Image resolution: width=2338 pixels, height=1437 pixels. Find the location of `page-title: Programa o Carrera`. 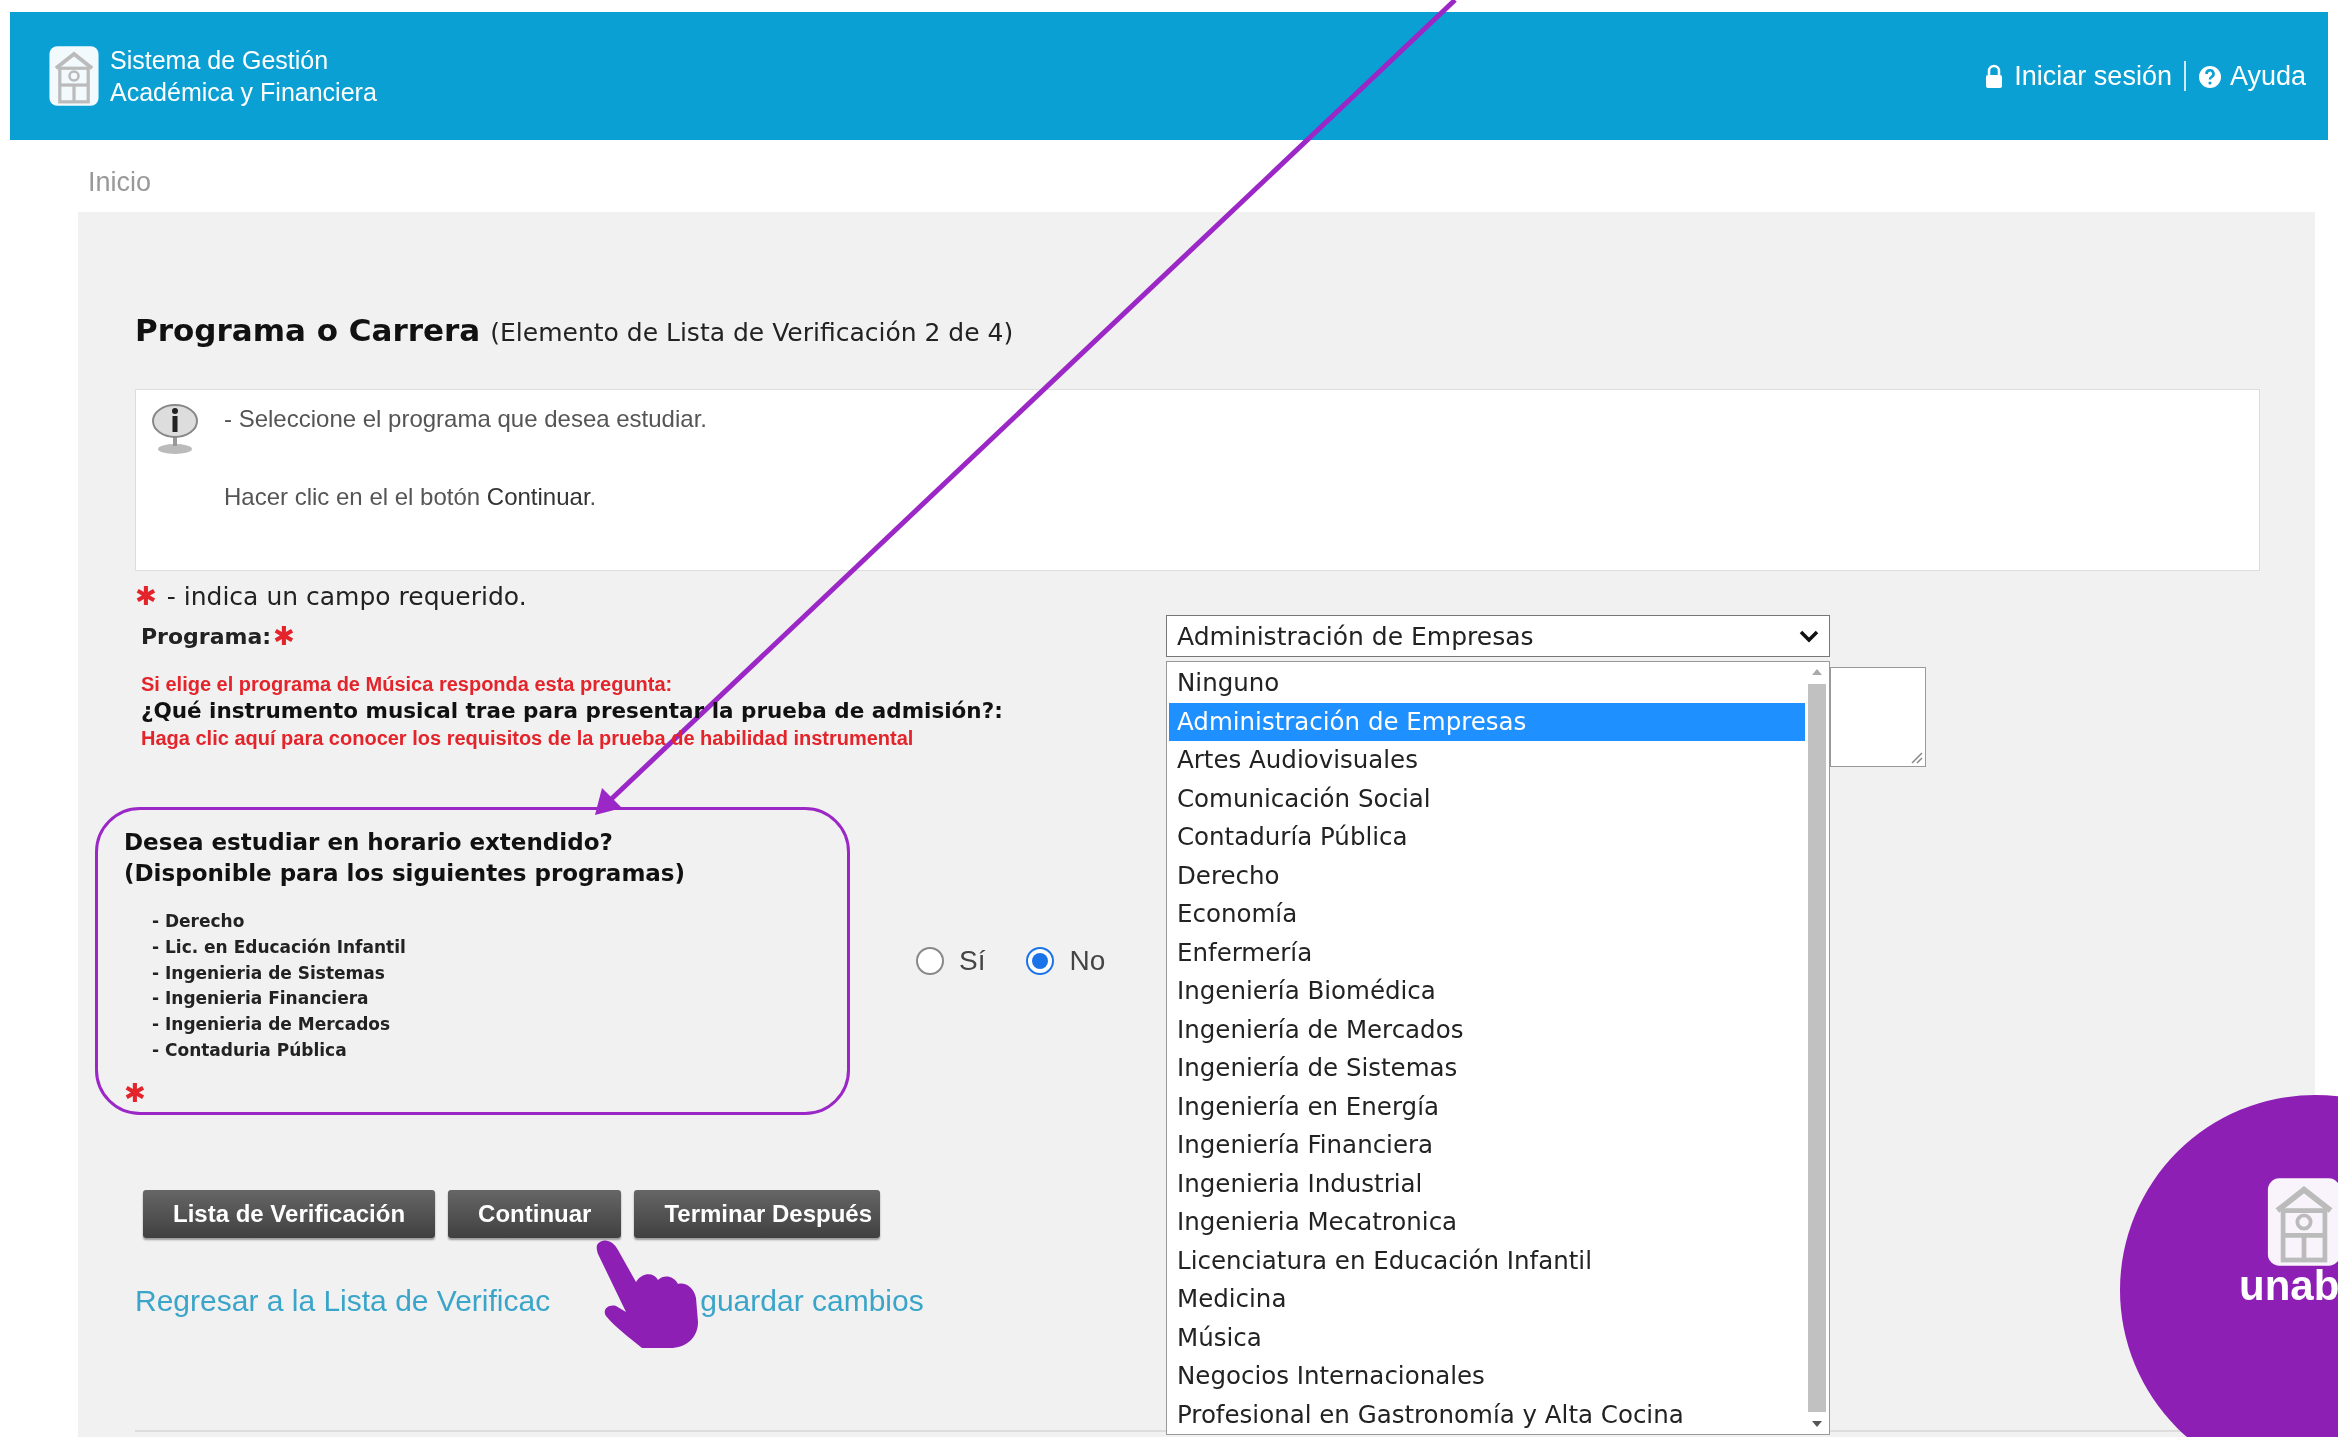

page-title: Programa o Carrera is located at coordinates (308, 330).